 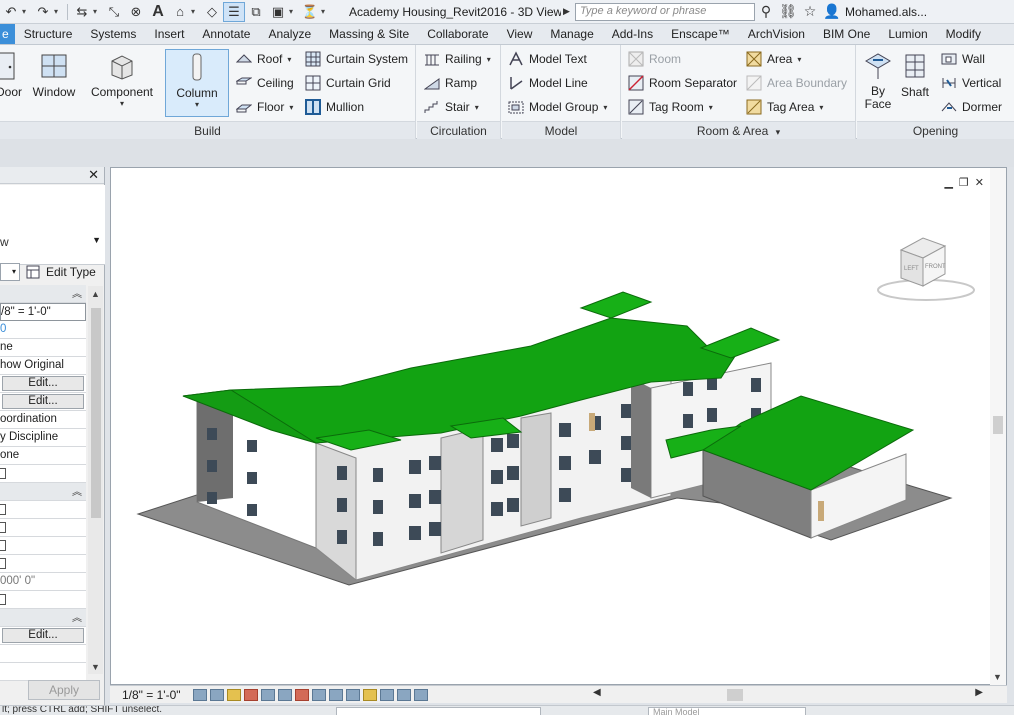 What do you see at coordinates (43, 348) in the screenshot?
I see `detail-level-row: ne` at bounding box center [43, 348].